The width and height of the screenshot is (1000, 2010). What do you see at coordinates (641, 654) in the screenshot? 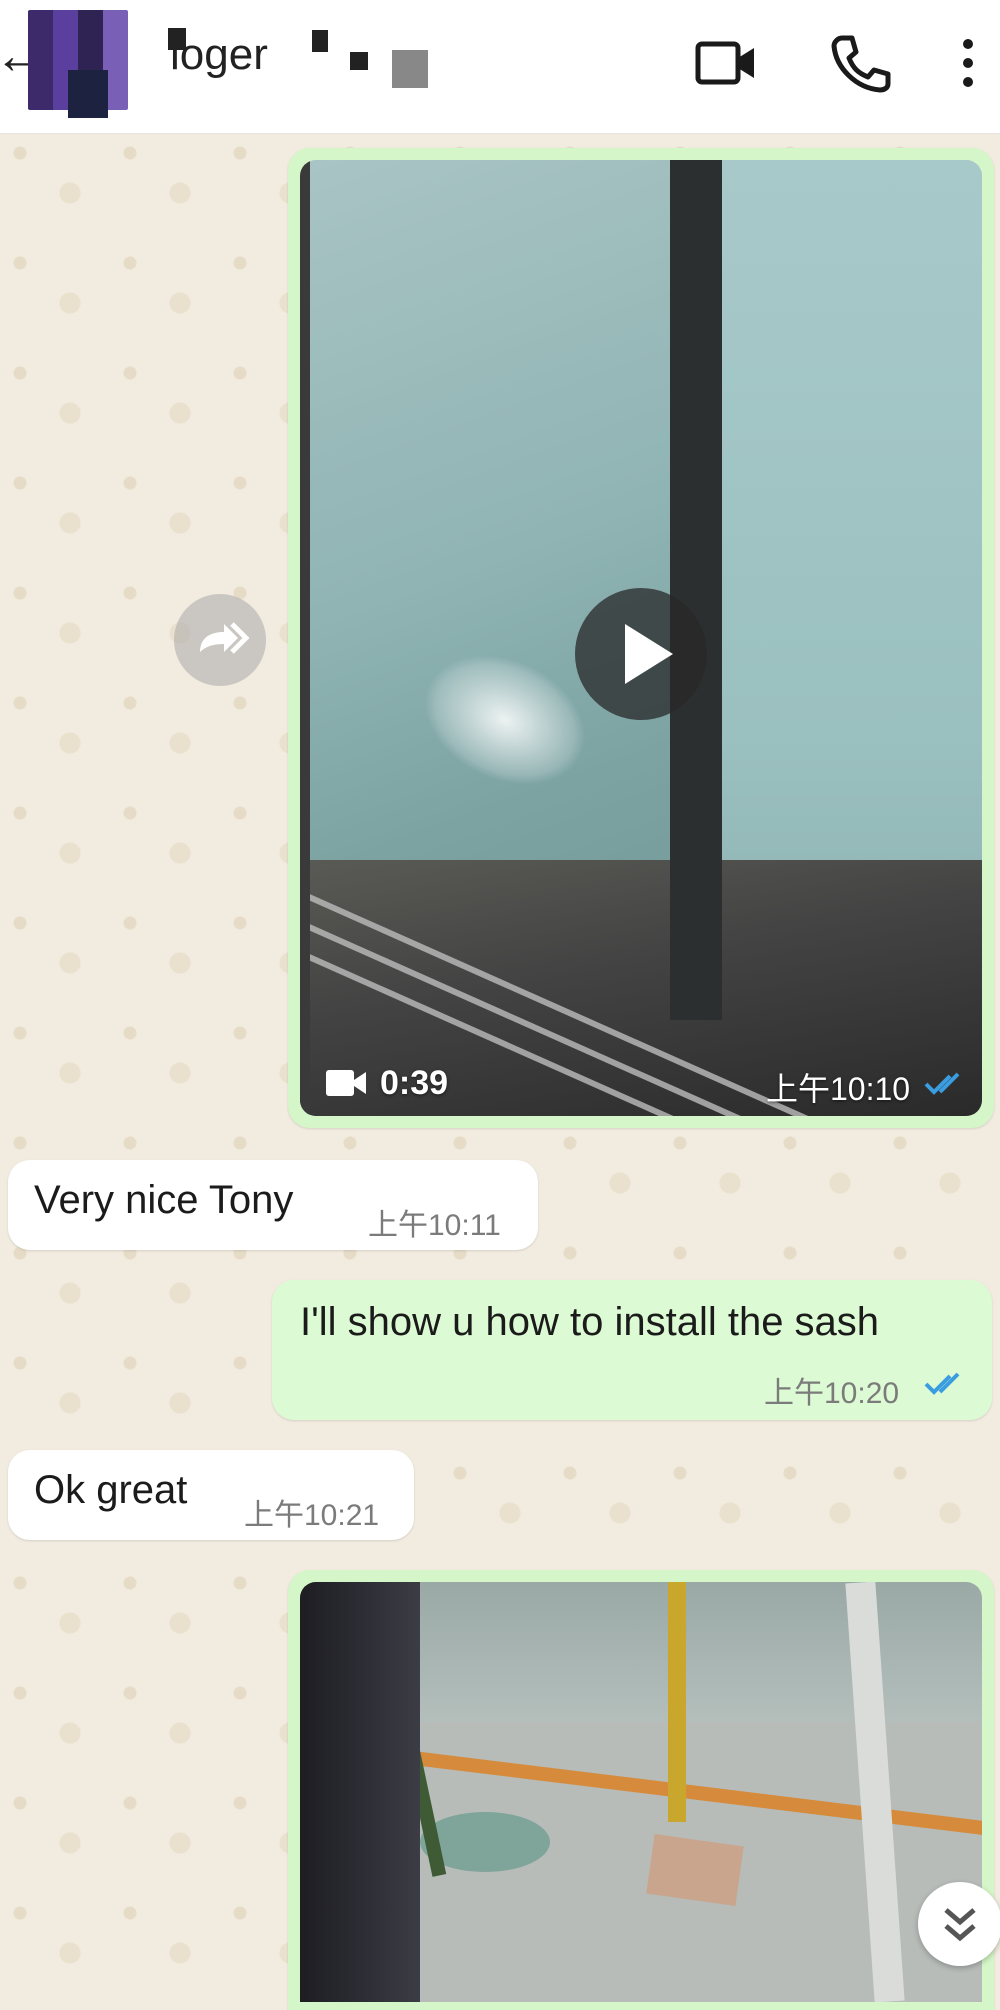
I see `play-icon` at bounding box center [641, 654].